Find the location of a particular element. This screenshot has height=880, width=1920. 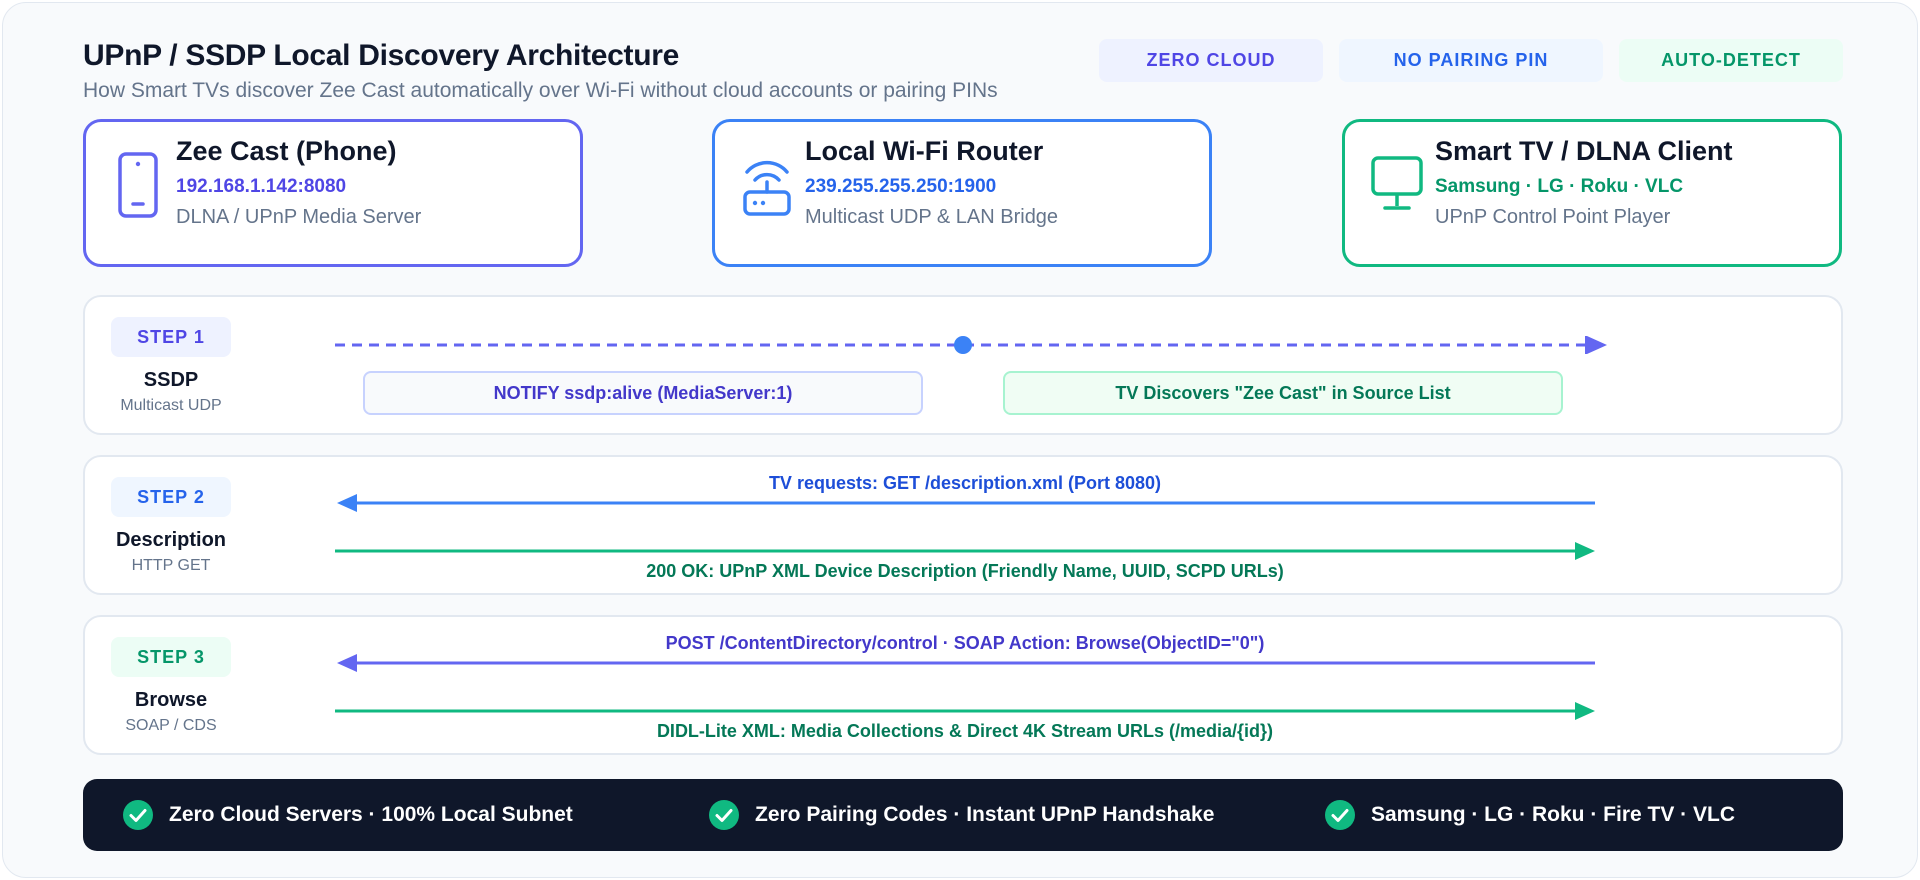

router-icon is located at coordinates (767, 188).